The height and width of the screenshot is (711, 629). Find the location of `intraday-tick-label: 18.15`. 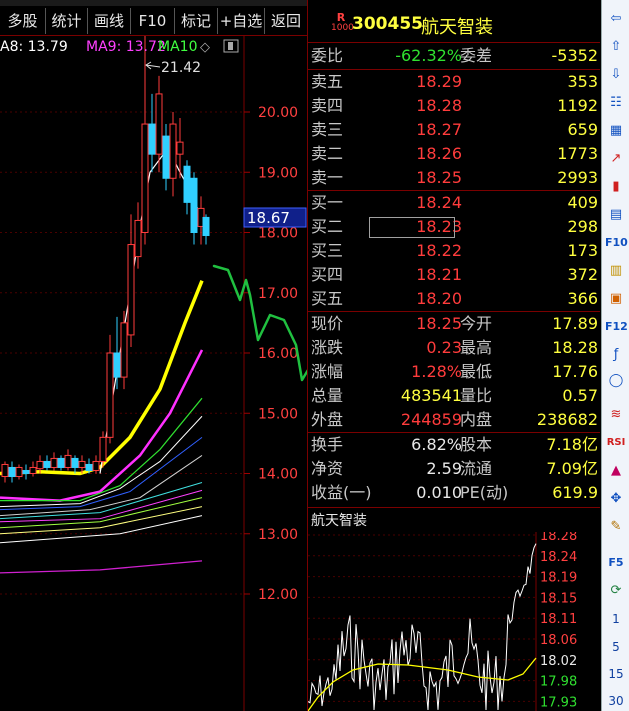

intraday-tick-label: 18.15 is located at coordinates (558, 598).